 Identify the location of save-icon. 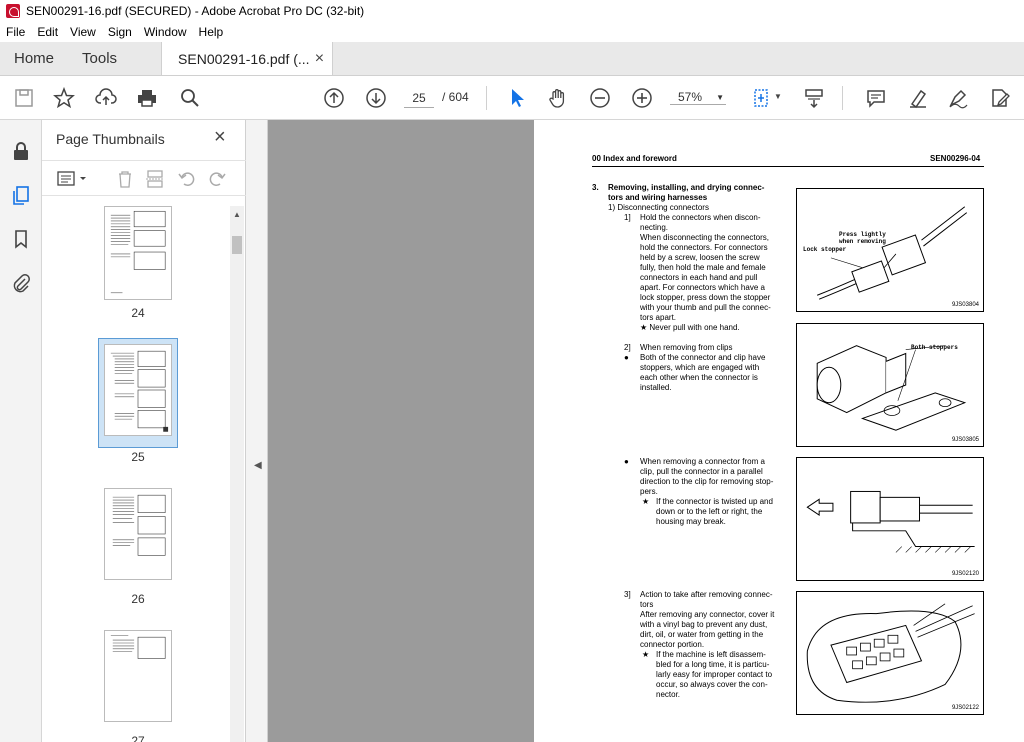
(24, 98).